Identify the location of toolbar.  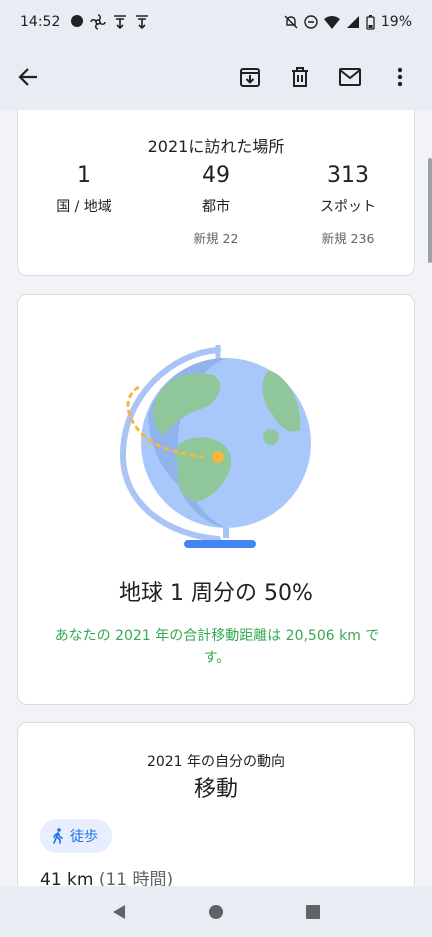
(216, 77).